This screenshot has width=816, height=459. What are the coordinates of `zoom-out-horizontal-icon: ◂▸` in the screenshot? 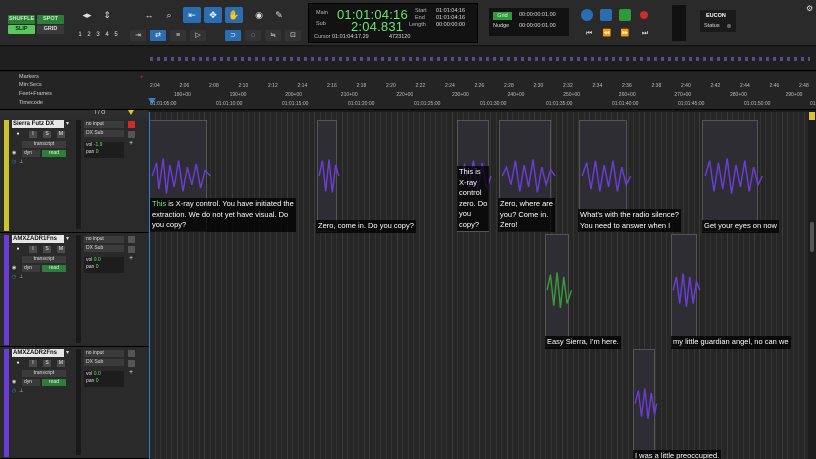 It's located at (87, 15).